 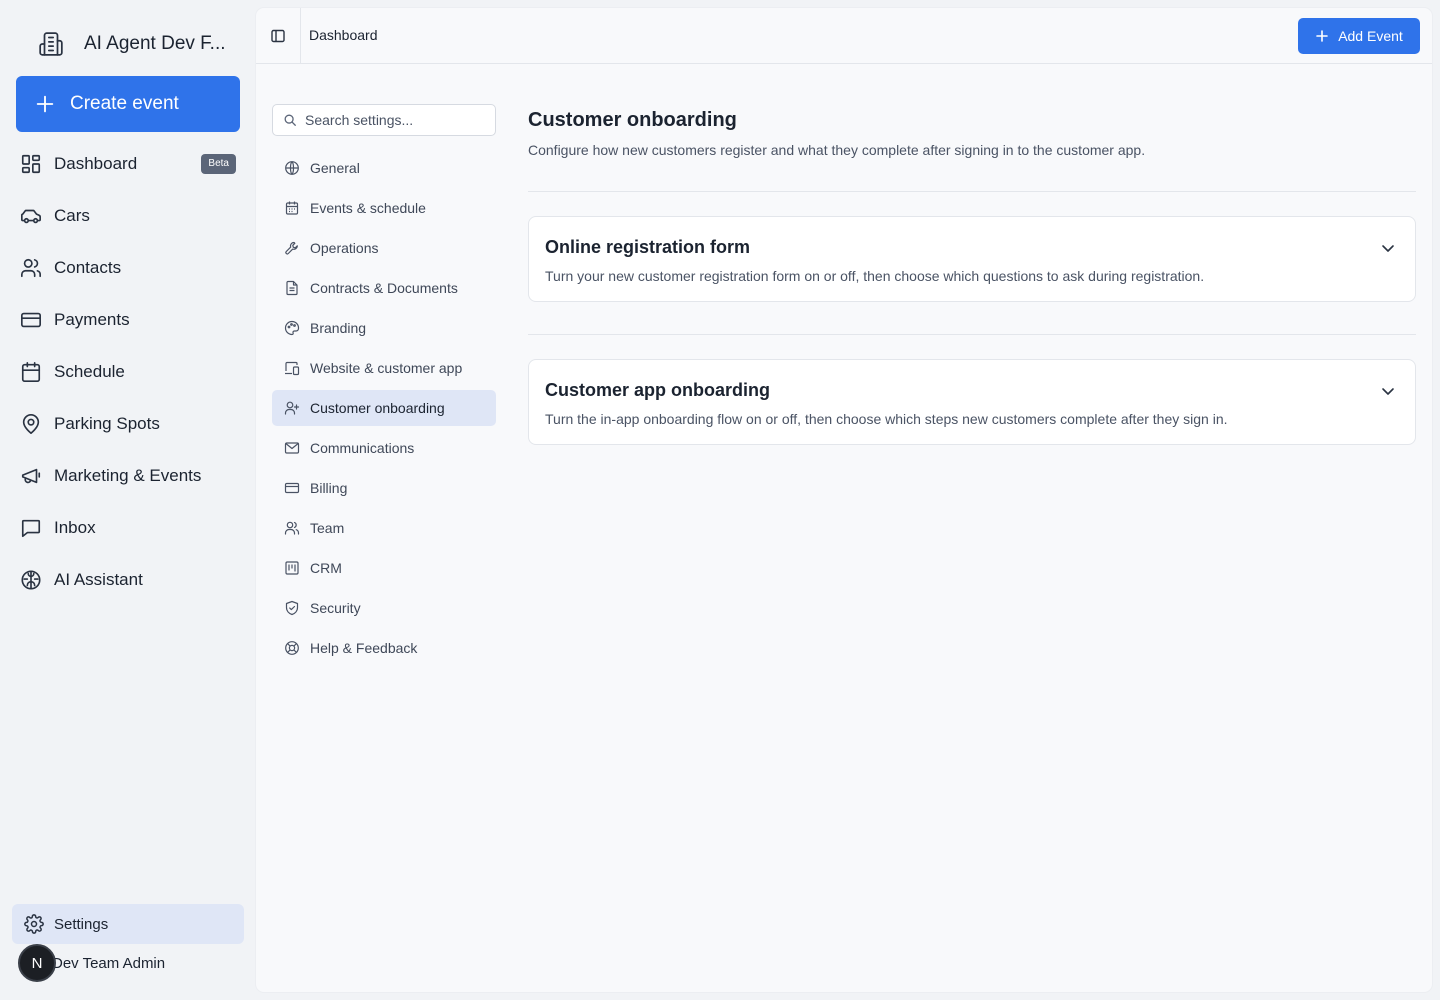 I want to click on dashboard-icon, so click(x=31, y=164).